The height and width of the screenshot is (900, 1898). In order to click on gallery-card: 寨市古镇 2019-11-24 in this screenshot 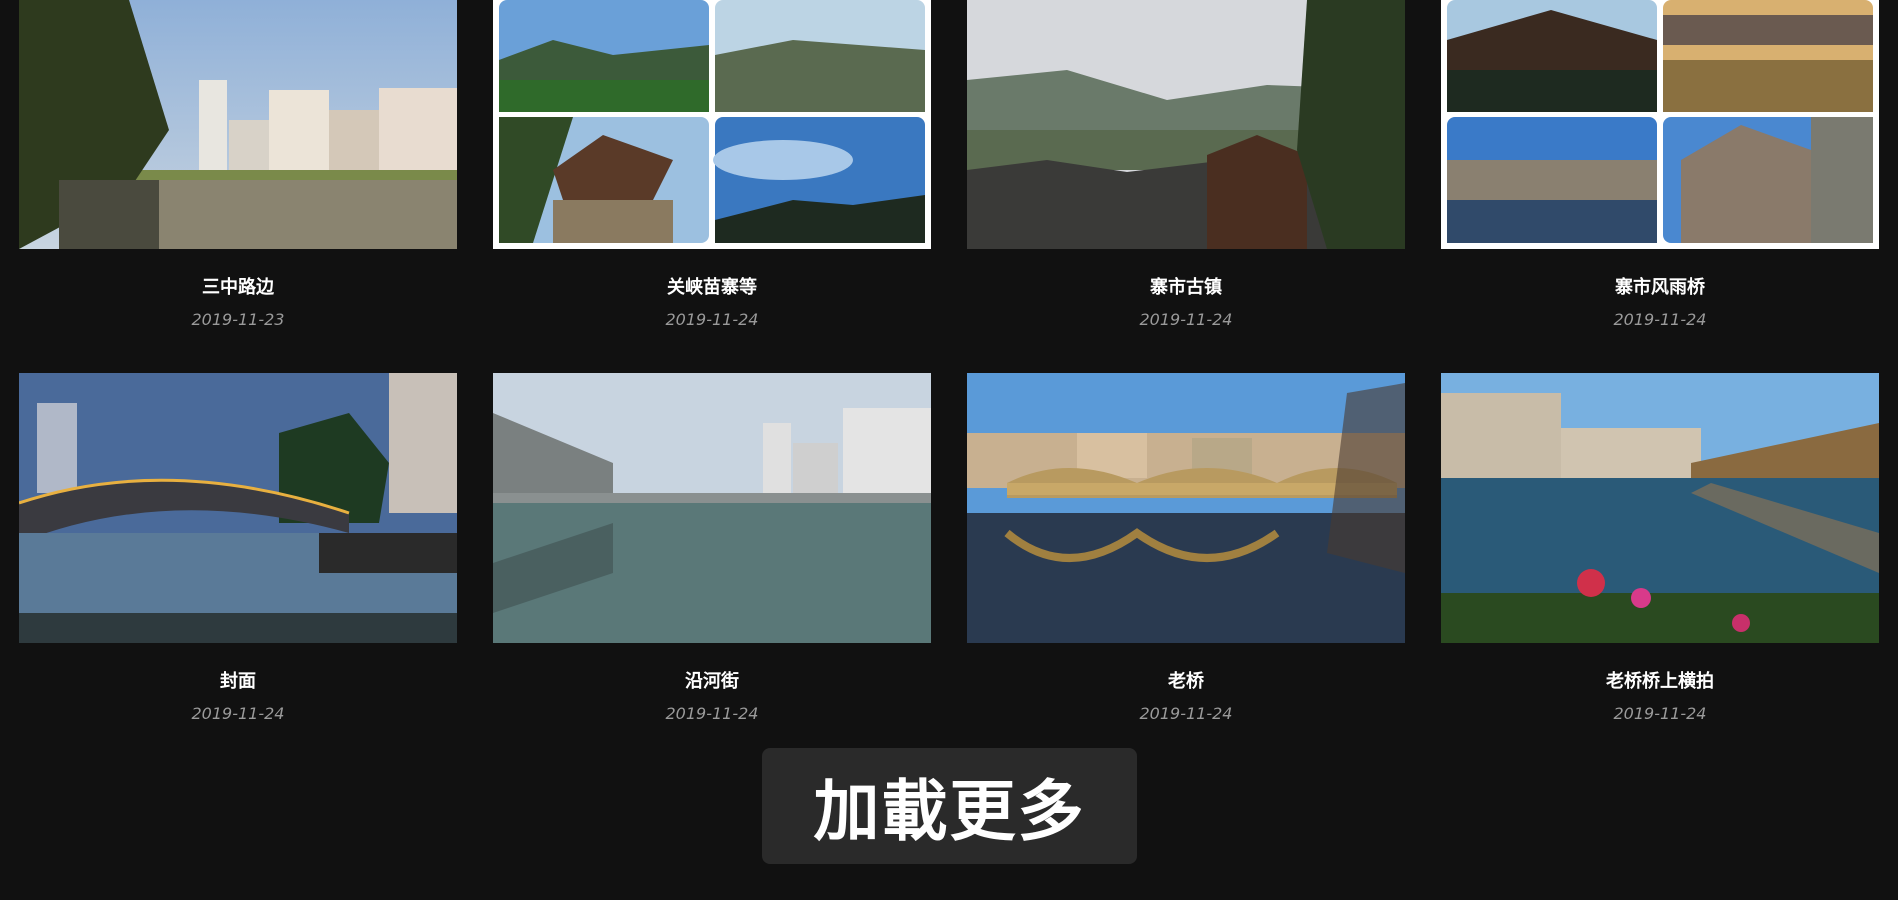, I will do `click(1186, 165)`.